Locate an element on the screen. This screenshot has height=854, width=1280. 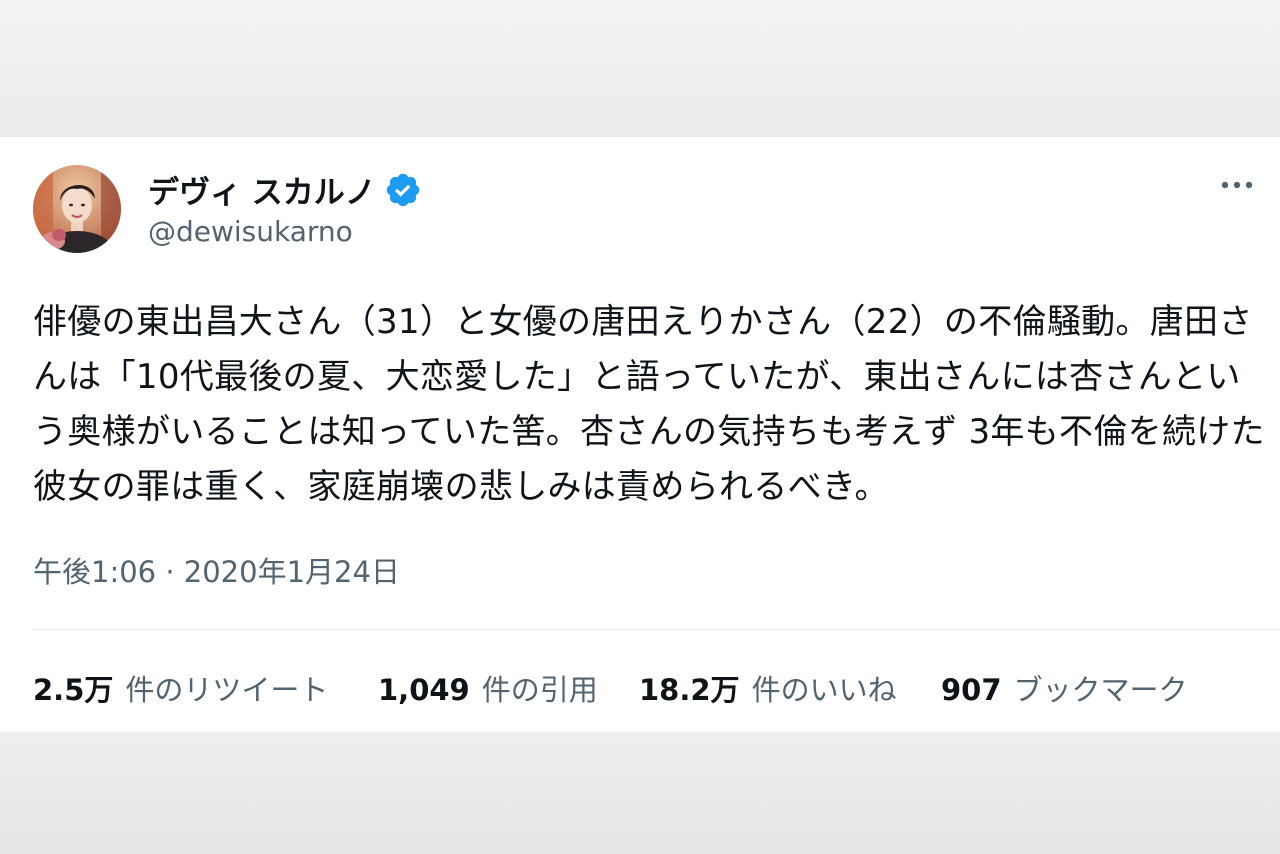
more-options-icon is located at coordinates (1237, 185).